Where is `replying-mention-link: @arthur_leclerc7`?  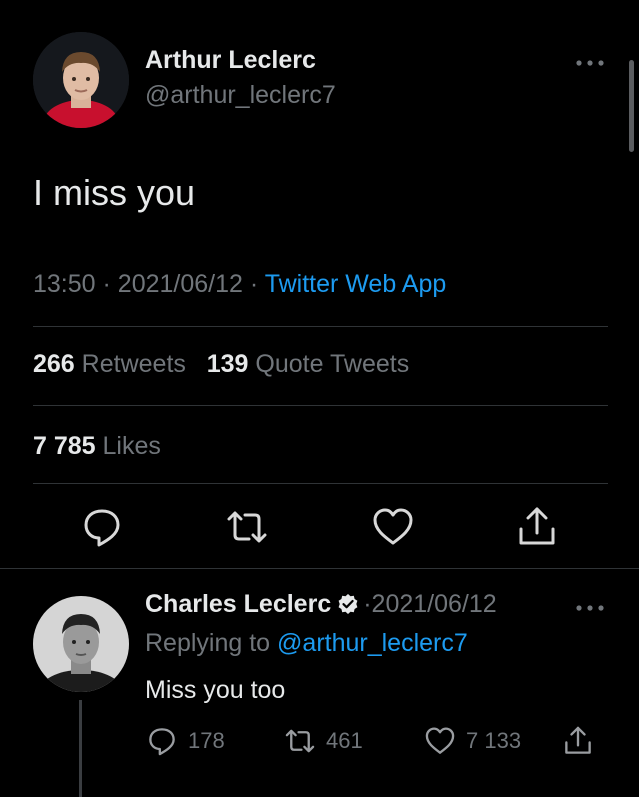
replying-mention-link: @arthur_leclerc7 is located at coordinates (372, 643).